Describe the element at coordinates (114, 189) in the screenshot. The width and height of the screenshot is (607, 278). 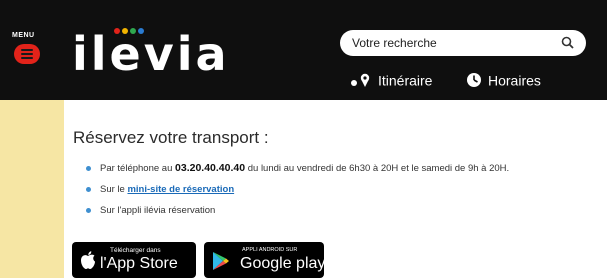
I see `site-prefix: Sur le` at that location.